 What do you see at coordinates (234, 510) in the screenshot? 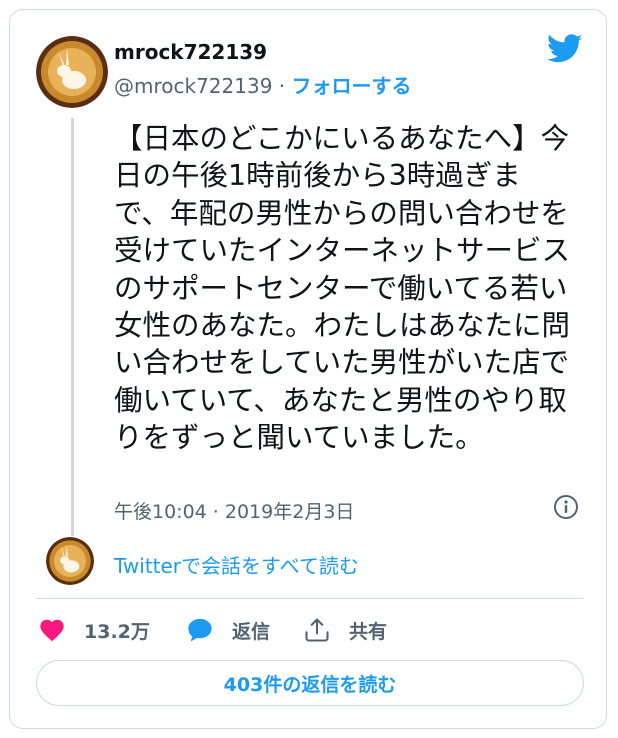
I see `timestamp: 午後10:04 · 2019年2月3日` at bounding box center [234, 510].